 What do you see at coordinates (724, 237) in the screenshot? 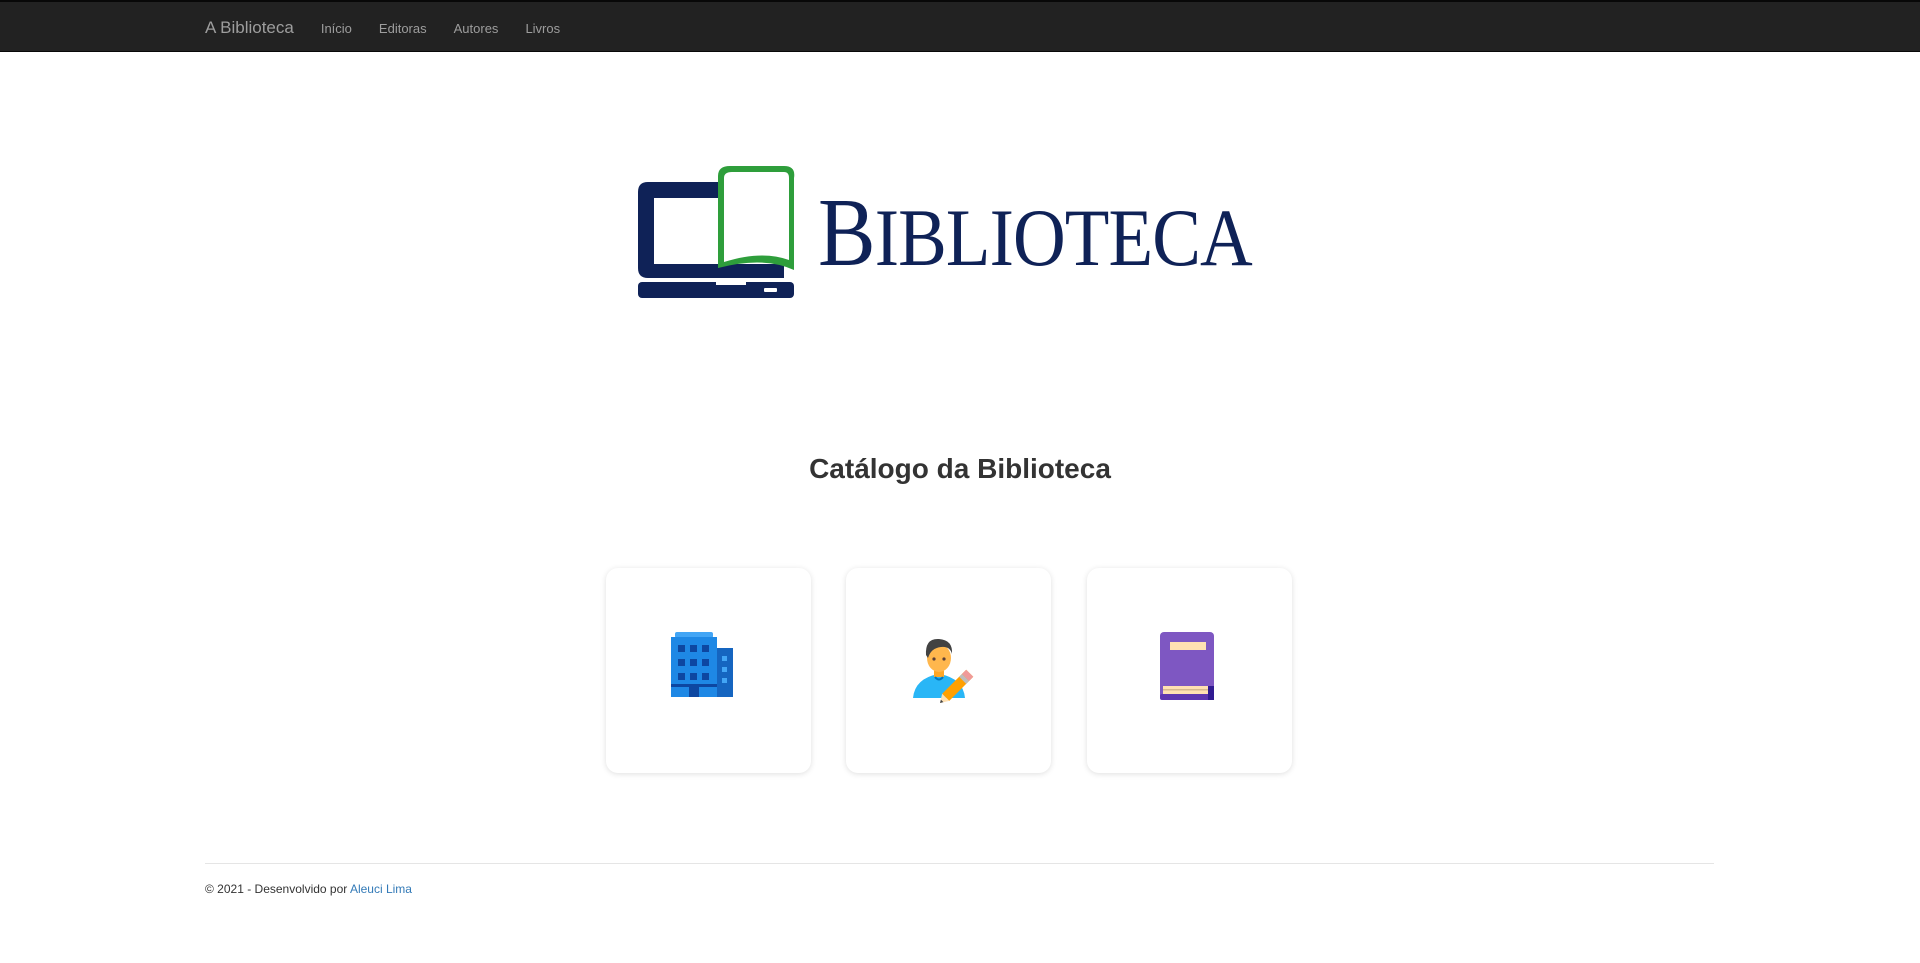
I see `laptop-book-icon` at bounding box center [724, 237].